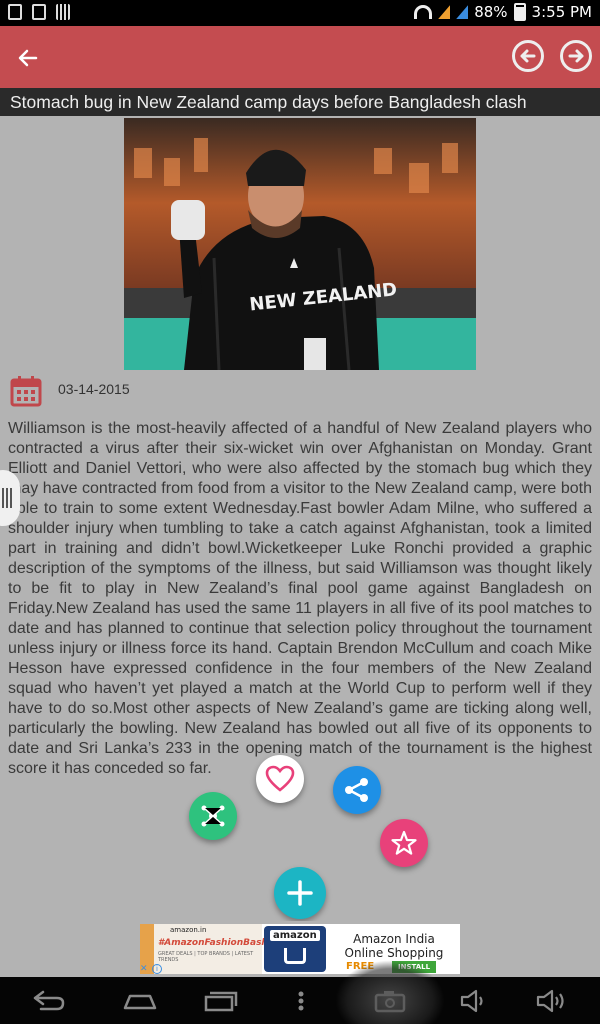 The image size is (600, 1024). What do you see at coordinates (26, 391) in the screenshot?
I see `calendar-icon` at bounding box center [26, 391].